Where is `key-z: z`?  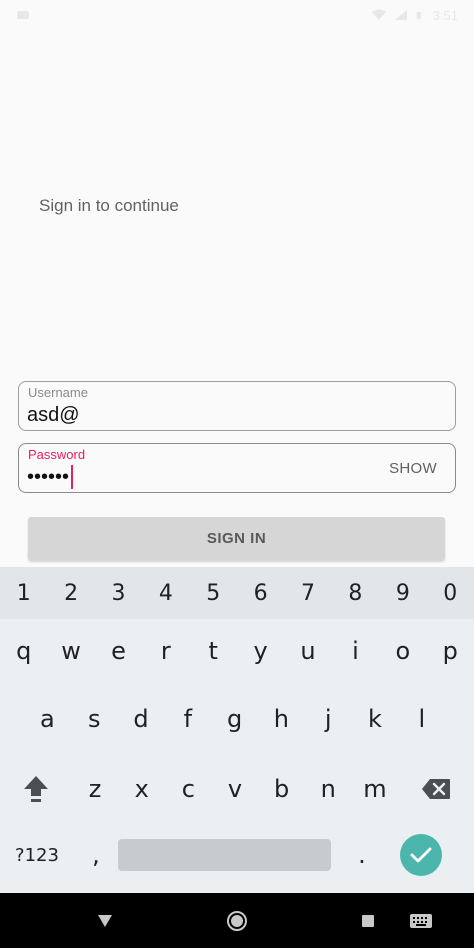
key-z: z is located at coordinates (95, 789).